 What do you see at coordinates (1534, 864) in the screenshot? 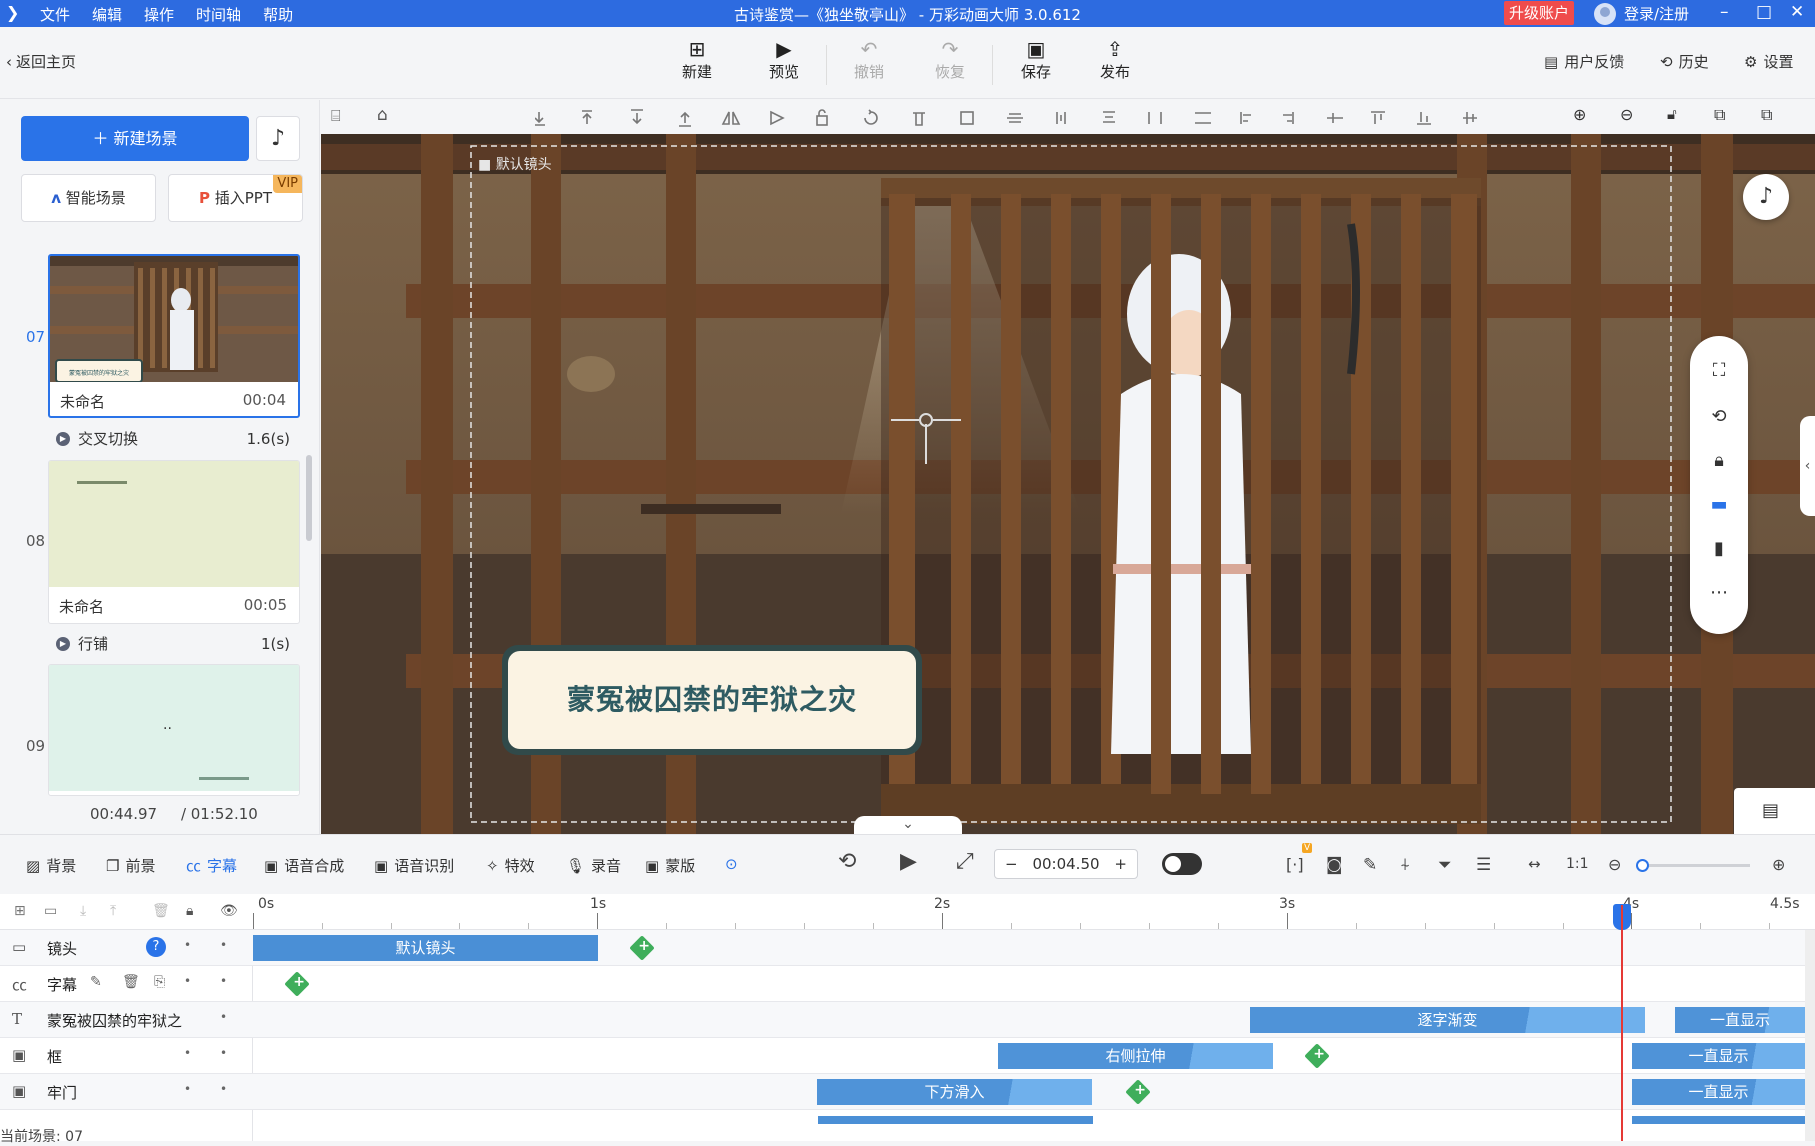
I see `fit-width-icon: ↔` at bounding box center [1534, 864].